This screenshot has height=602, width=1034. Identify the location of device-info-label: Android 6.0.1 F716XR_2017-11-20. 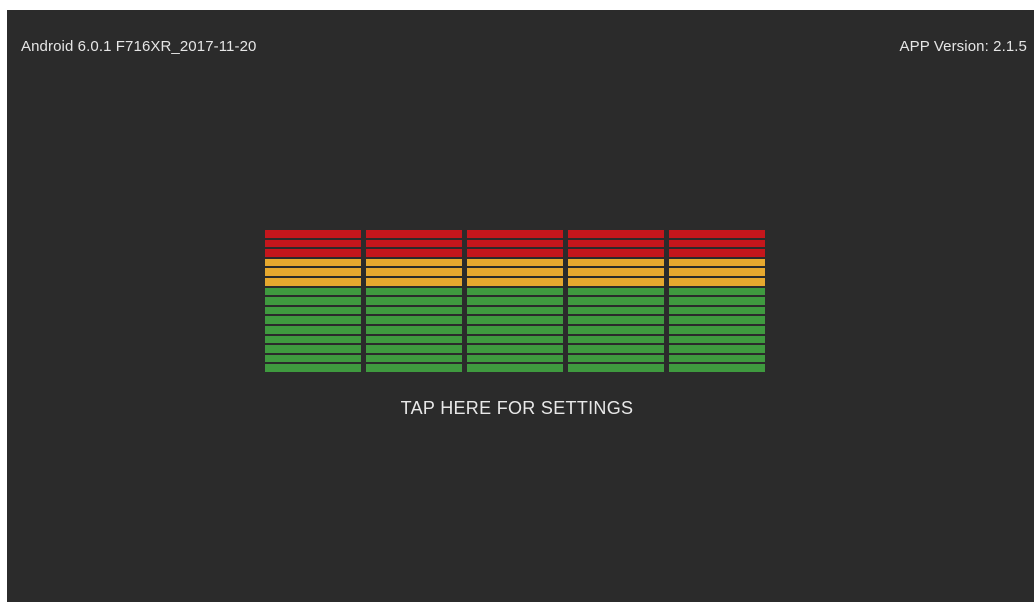
(139, 46).